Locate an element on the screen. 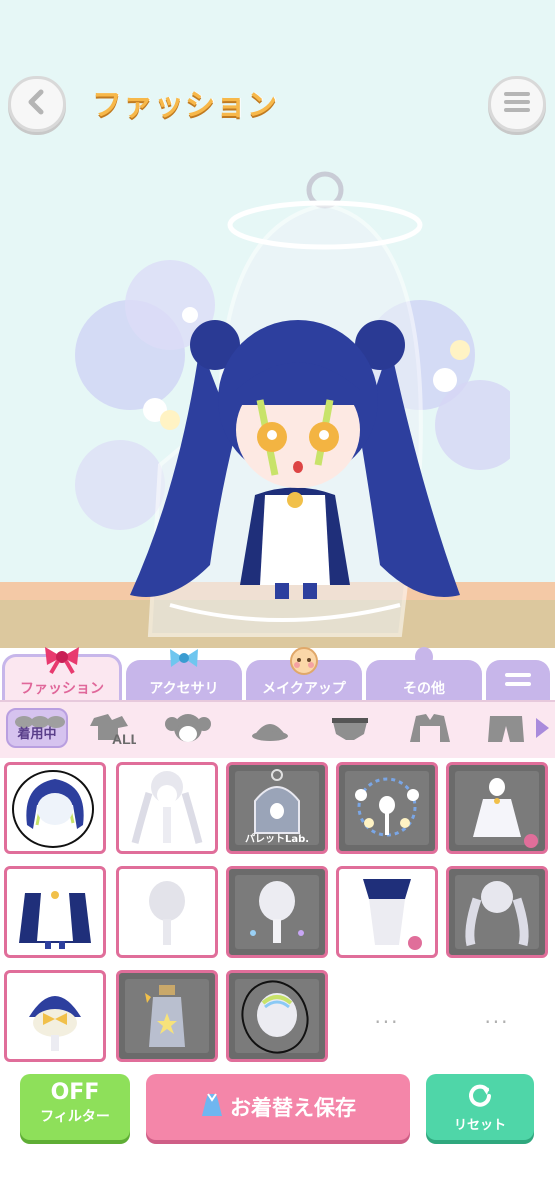 The width and height of the screenshot is (555, 1200). reset-label: リセット is located at coordinates (479, 1125).